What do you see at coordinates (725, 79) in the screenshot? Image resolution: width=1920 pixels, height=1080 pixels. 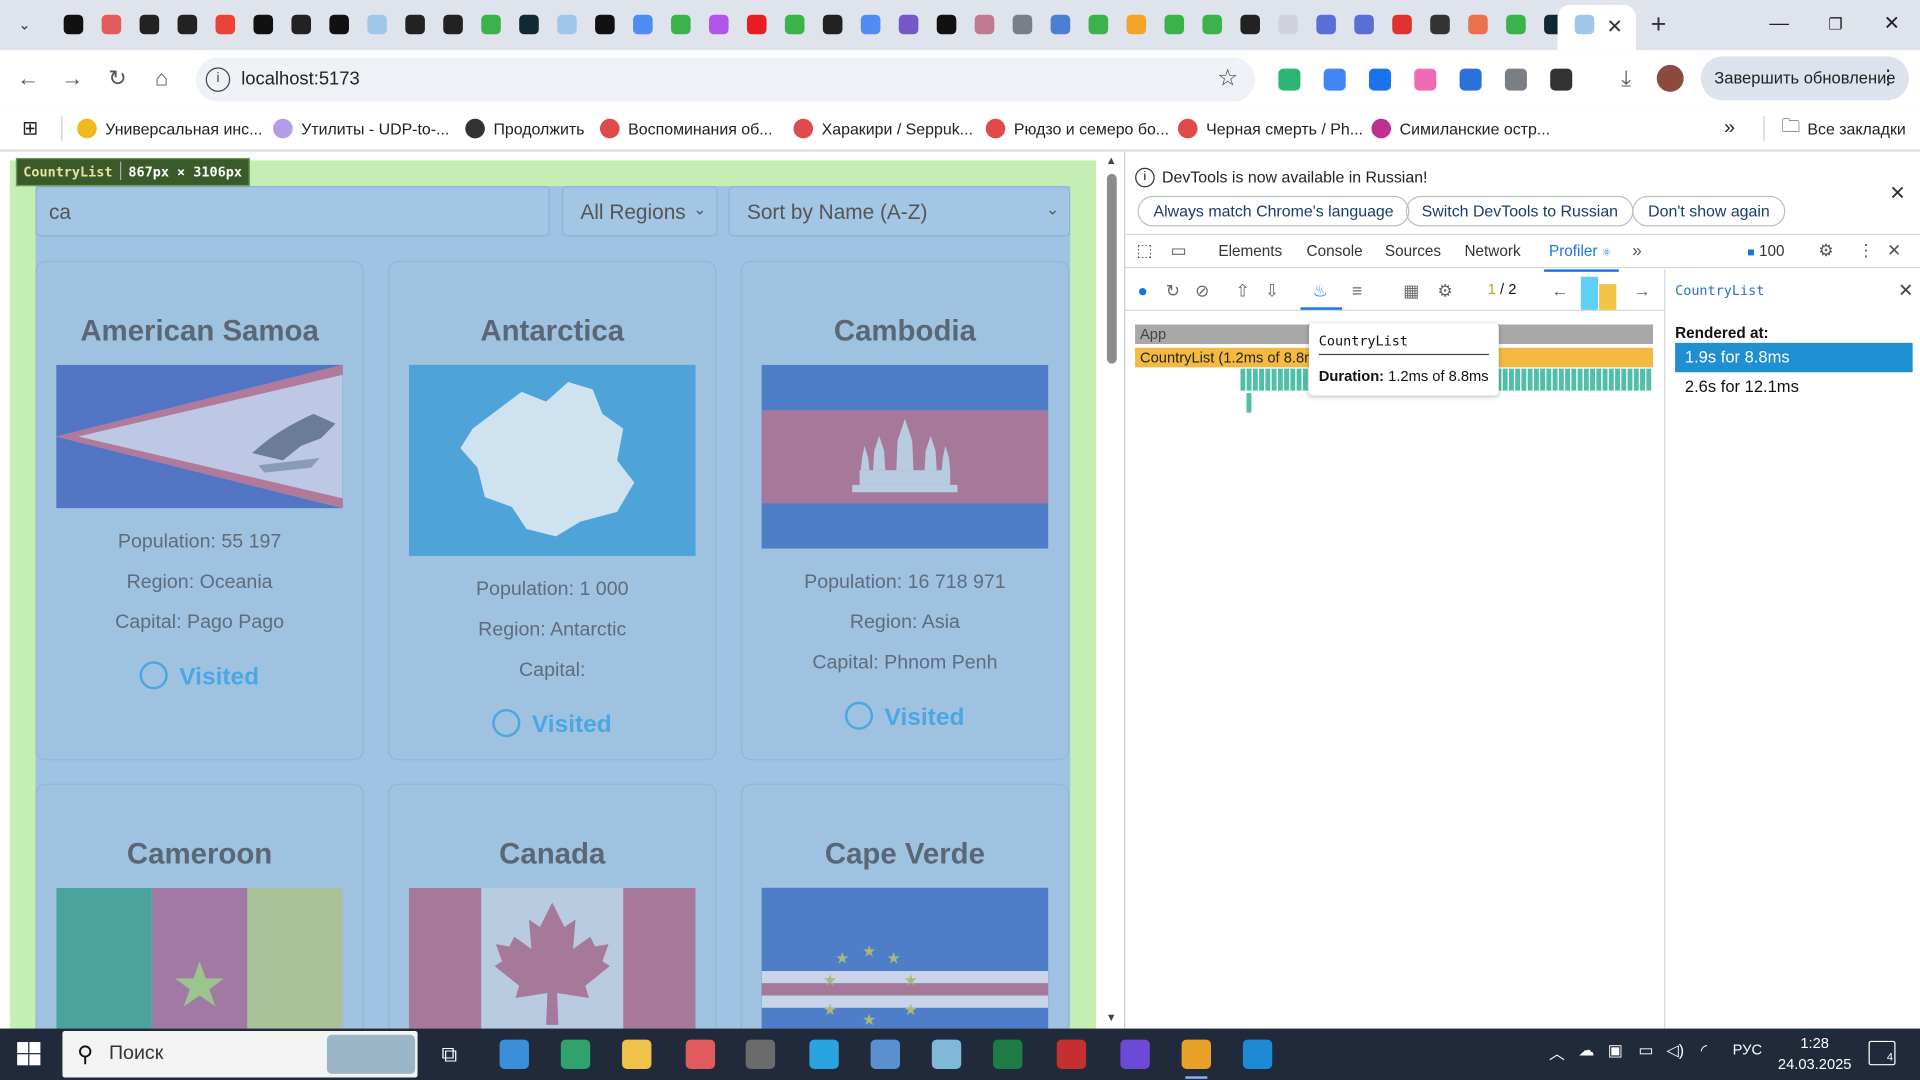 I see `address-bar: i localhost:5173 ☆` at bounding box center [725, 79].